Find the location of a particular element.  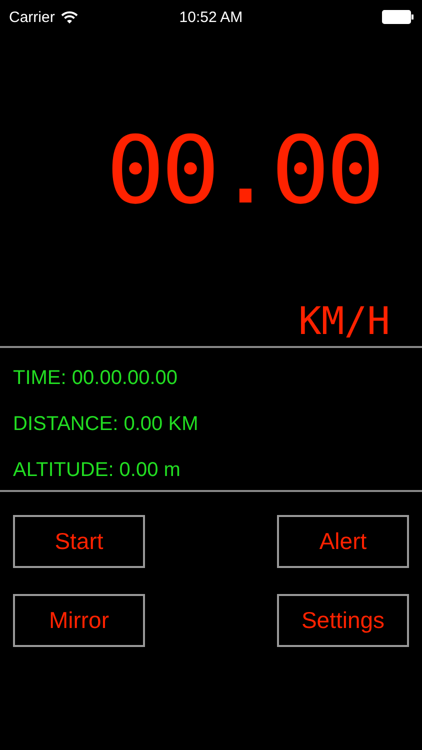

action-button: Alert is located at coordinates (343, 541).